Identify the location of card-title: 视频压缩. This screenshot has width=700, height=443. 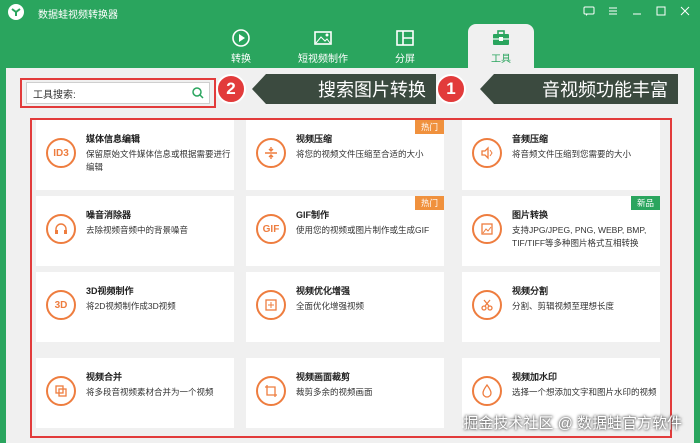
(314, 139).